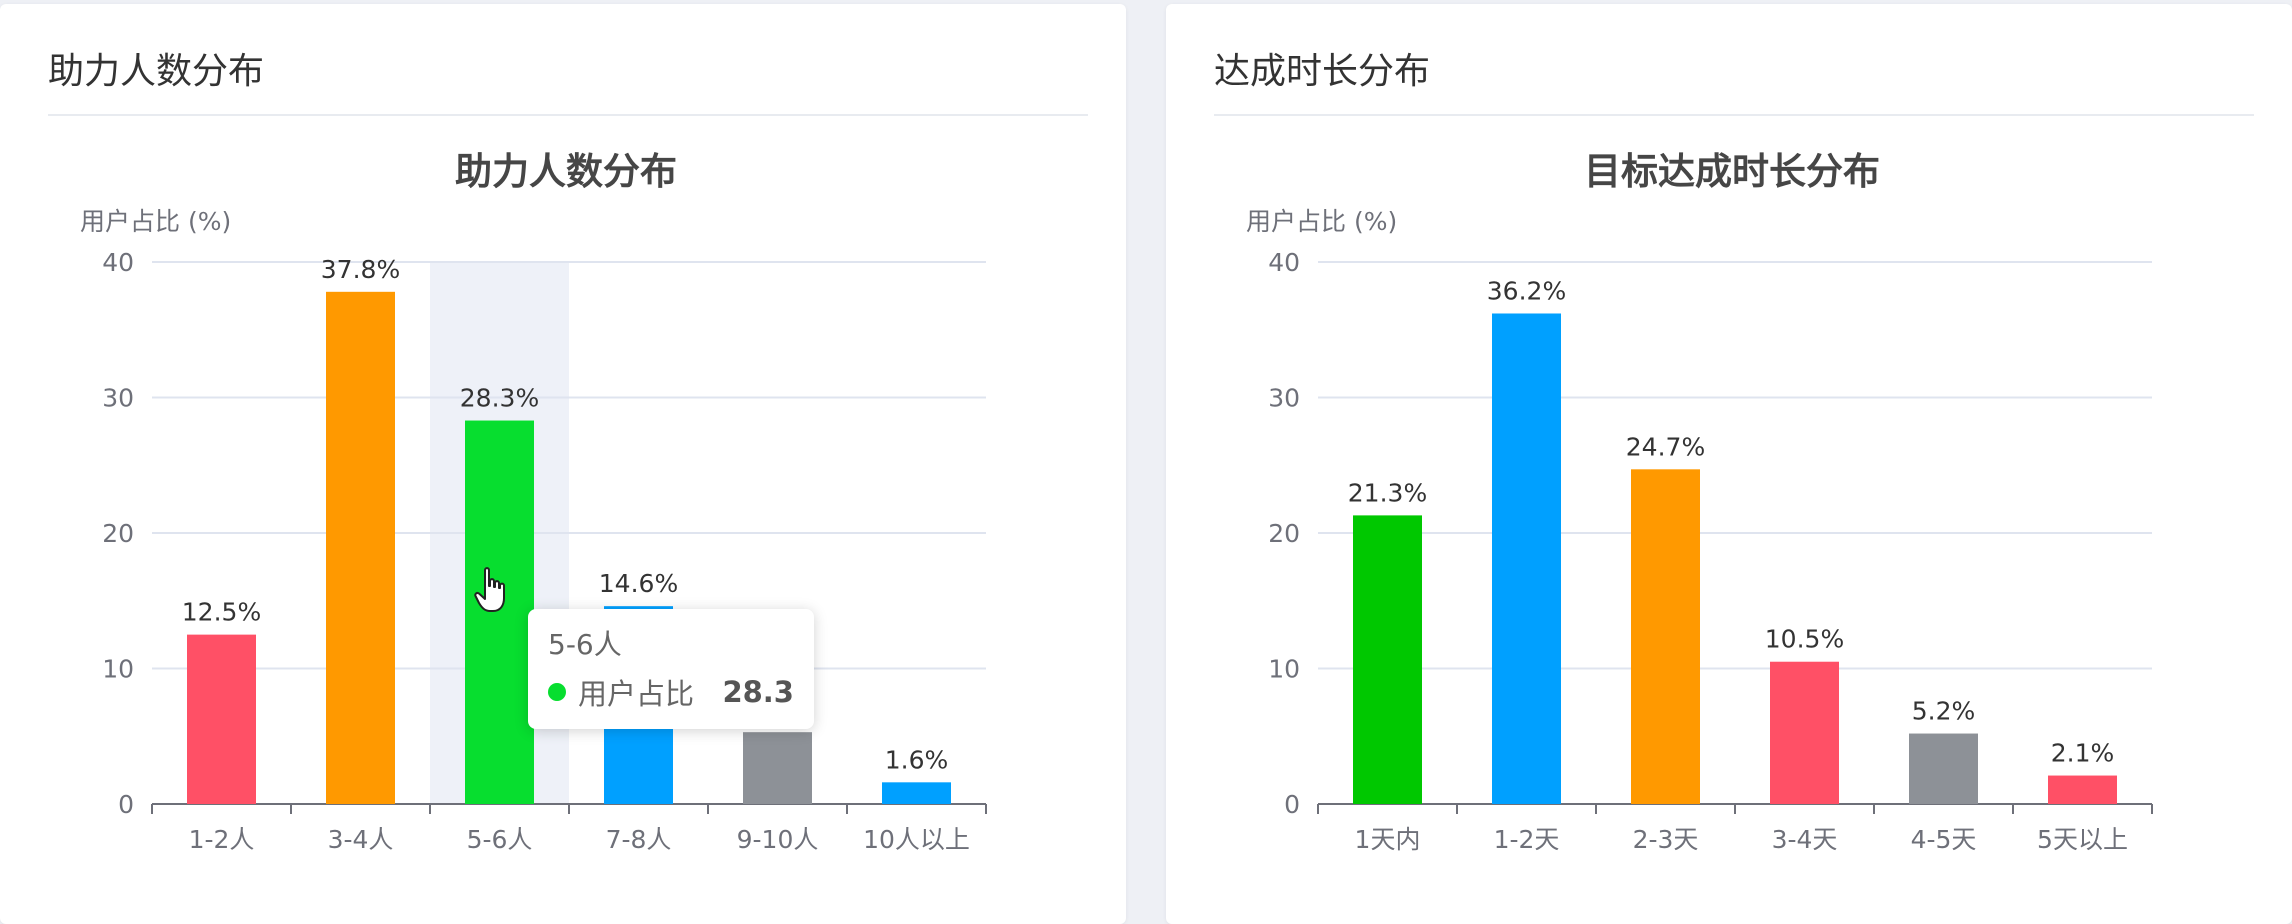  What do you see at coordinates (489, 589) in the screenshot?
I see `hand-pointer-icon` at bounding box center [489, 589].